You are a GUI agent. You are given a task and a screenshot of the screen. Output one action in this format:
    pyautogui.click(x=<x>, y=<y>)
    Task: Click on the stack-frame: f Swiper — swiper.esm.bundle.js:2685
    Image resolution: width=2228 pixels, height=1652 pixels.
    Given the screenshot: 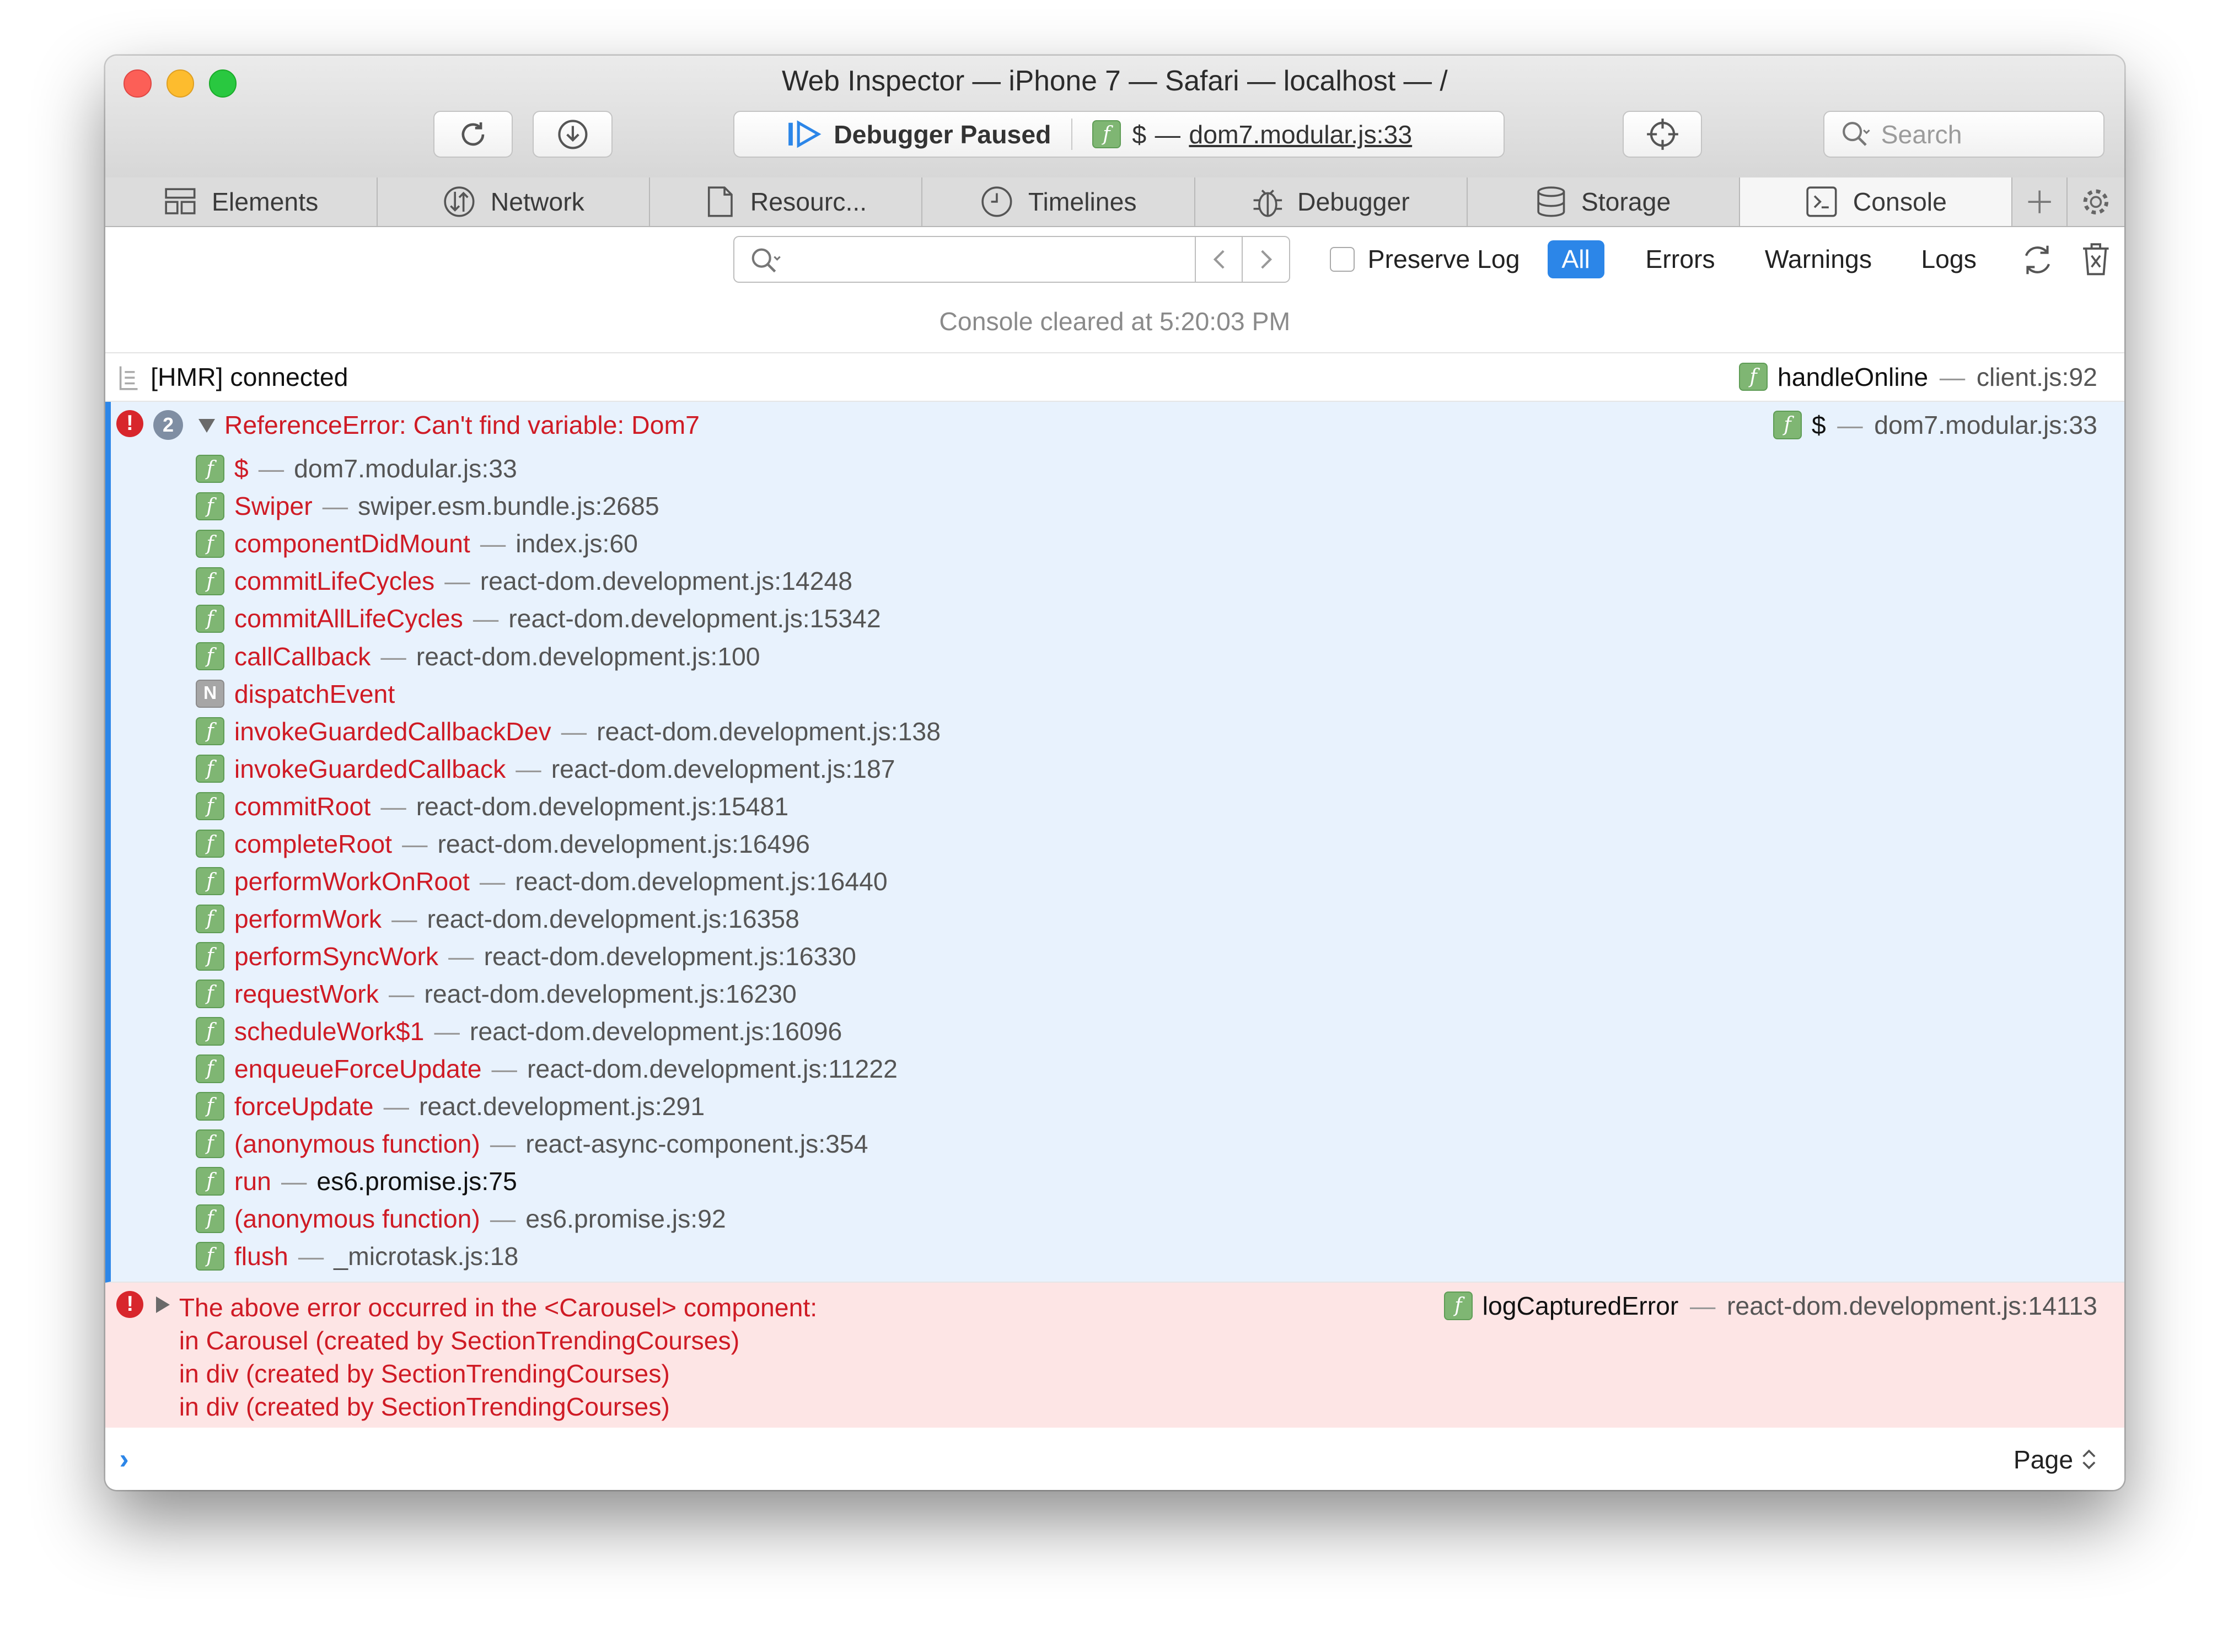 What is the action you would take?
    pyautogui.click(x=568, y=506)
    